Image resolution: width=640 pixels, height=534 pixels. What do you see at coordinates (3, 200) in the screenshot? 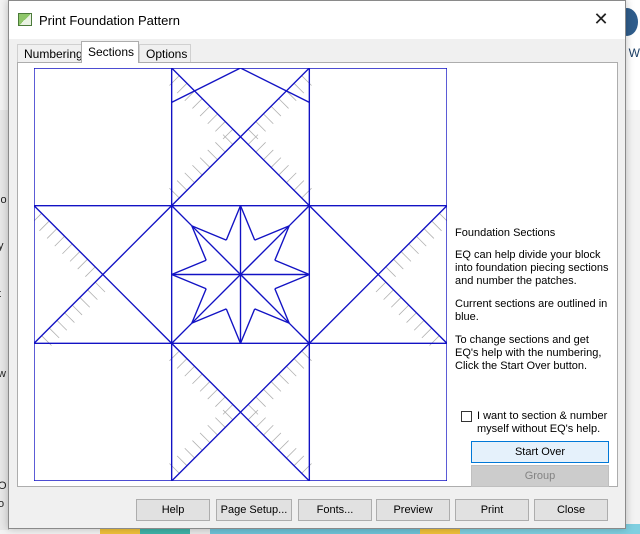
I see `background-text-fragment: lo` at bounding box center [3, 200].